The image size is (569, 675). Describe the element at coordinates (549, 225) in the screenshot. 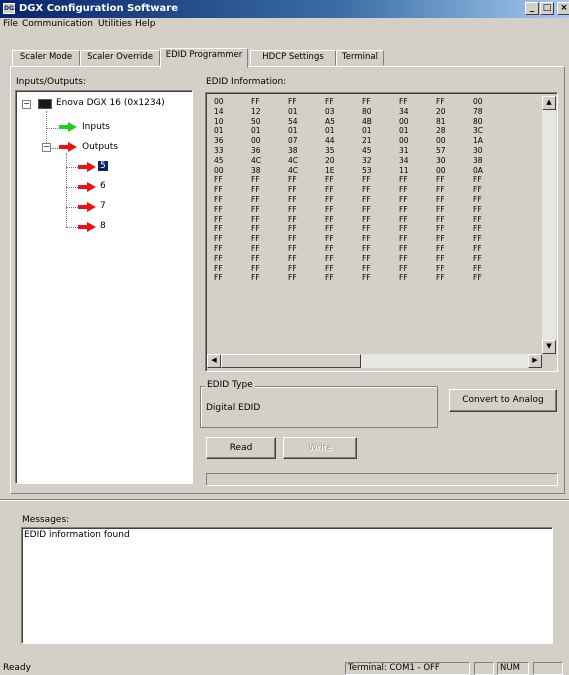

I see `vertical-scrollbar: ▲ ▼` at that location.